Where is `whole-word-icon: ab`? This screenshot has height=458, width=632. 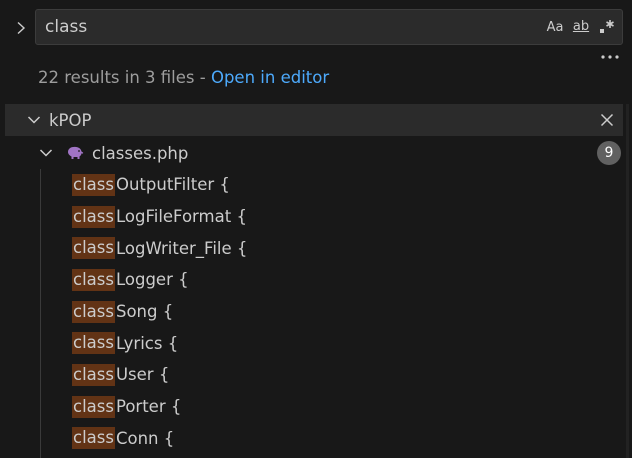 whole-word-icon: ab is located at coordinates (581, 27).